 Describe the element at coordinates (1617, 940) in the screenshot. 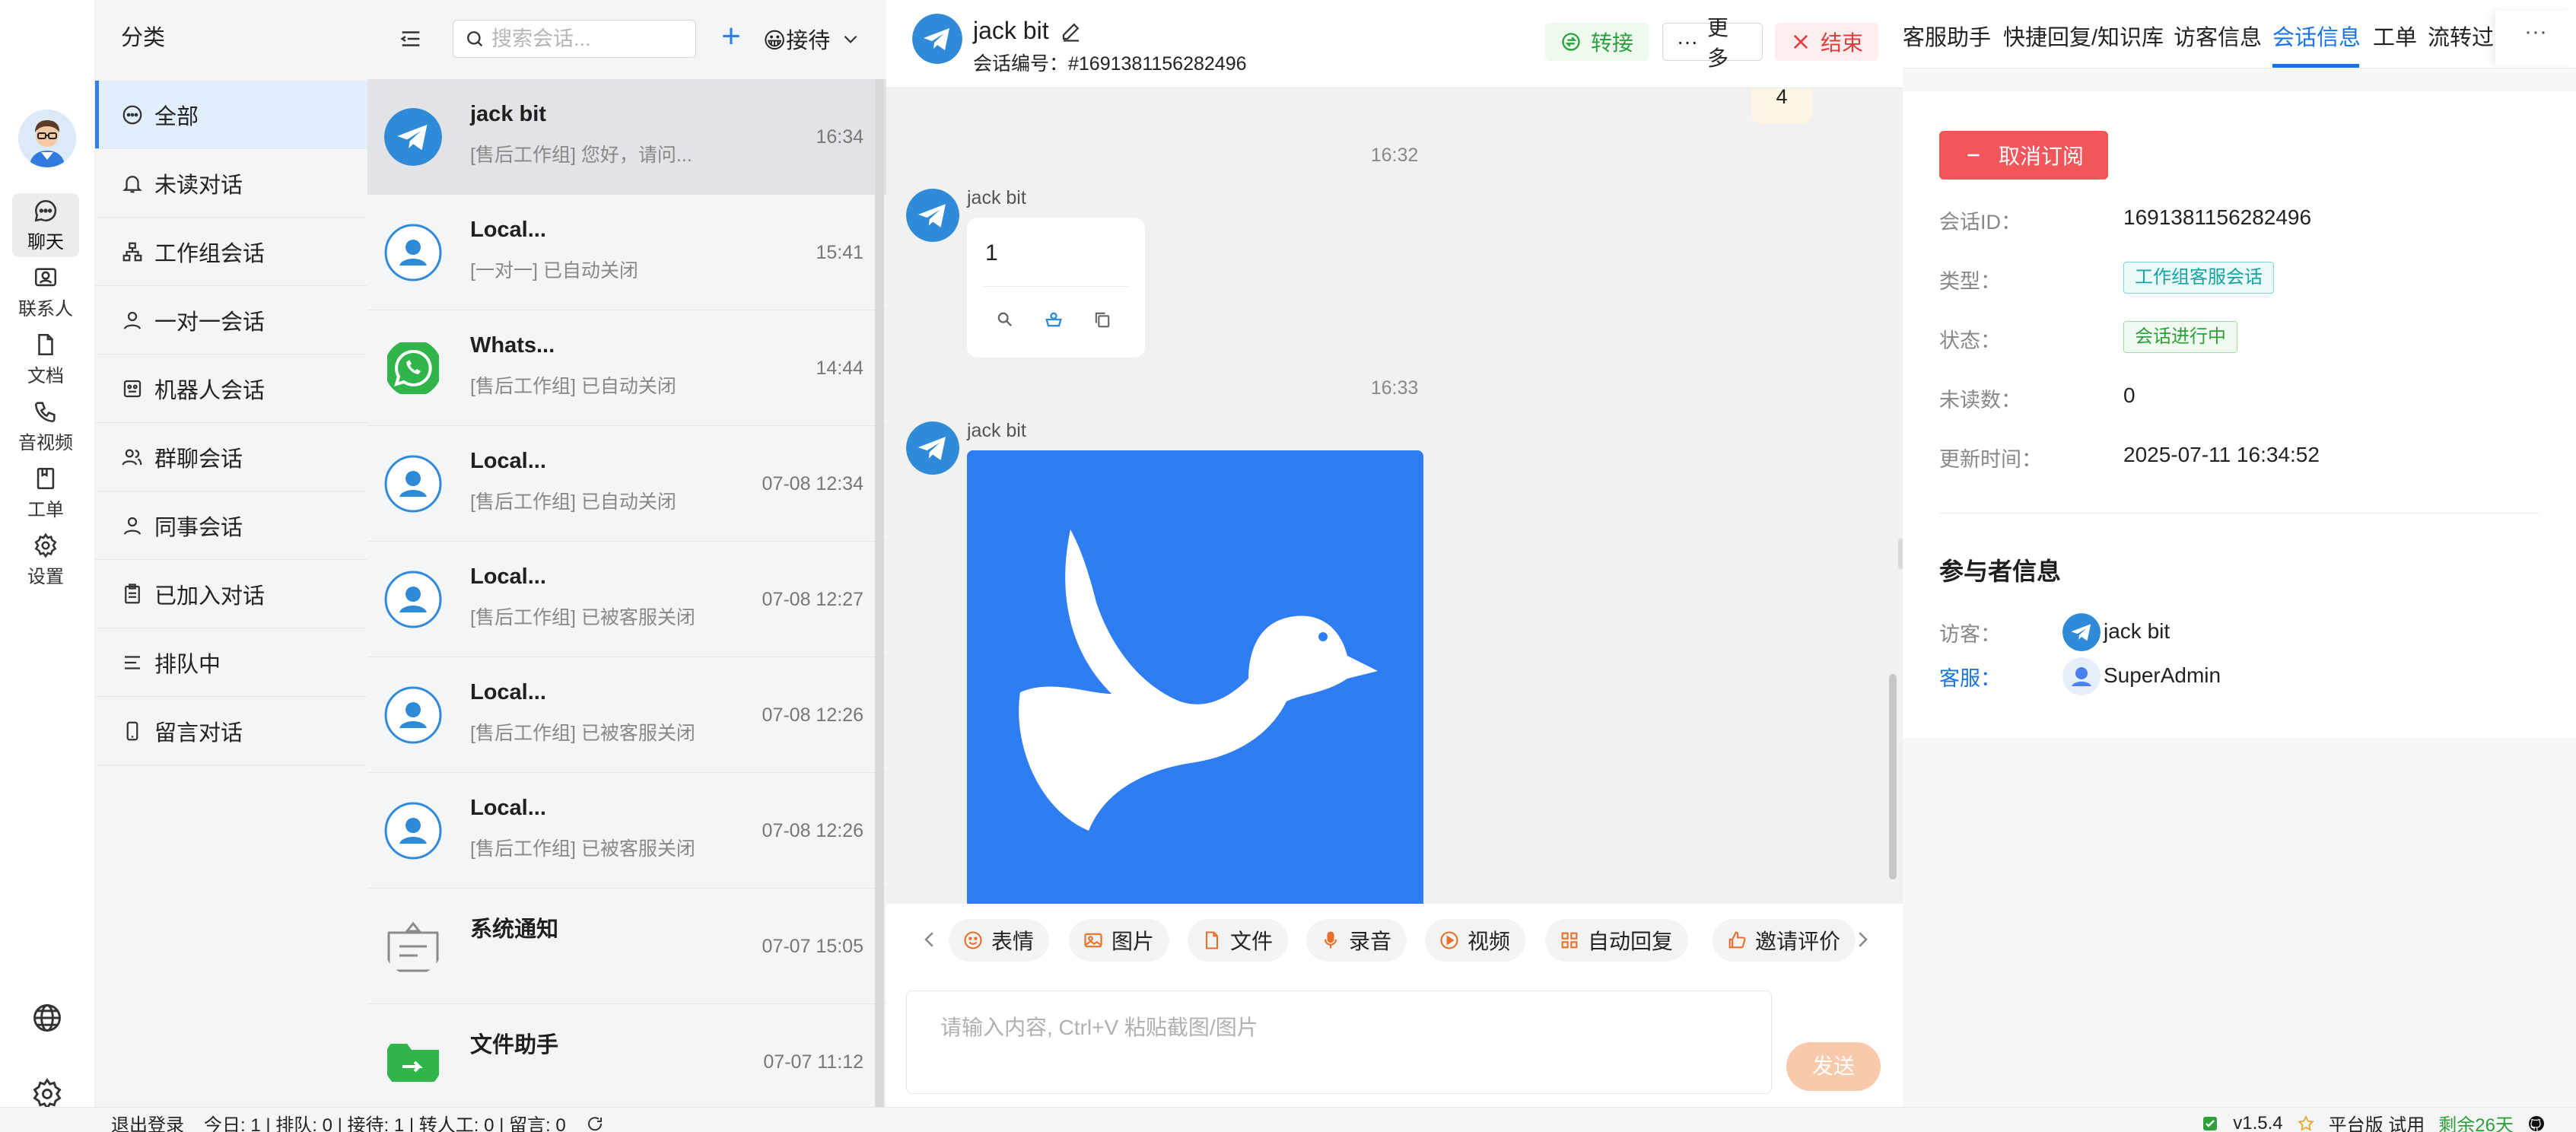

I see `auto-reply-button: 自动回复` at that location.